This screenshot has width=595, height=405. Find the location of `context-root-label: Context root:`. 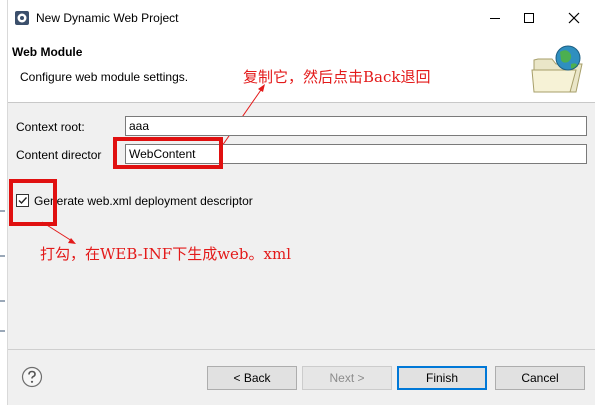

context-root-label: Context root: is located at coordinates (50, 127).